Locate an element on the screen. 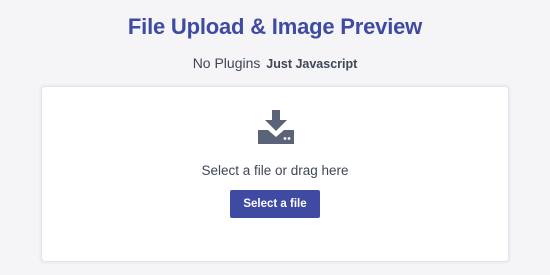 The width and height of the screenshot is (550, 275). page-subtitle: No Plugins Just Javascript is located at coordinates (275, 63).